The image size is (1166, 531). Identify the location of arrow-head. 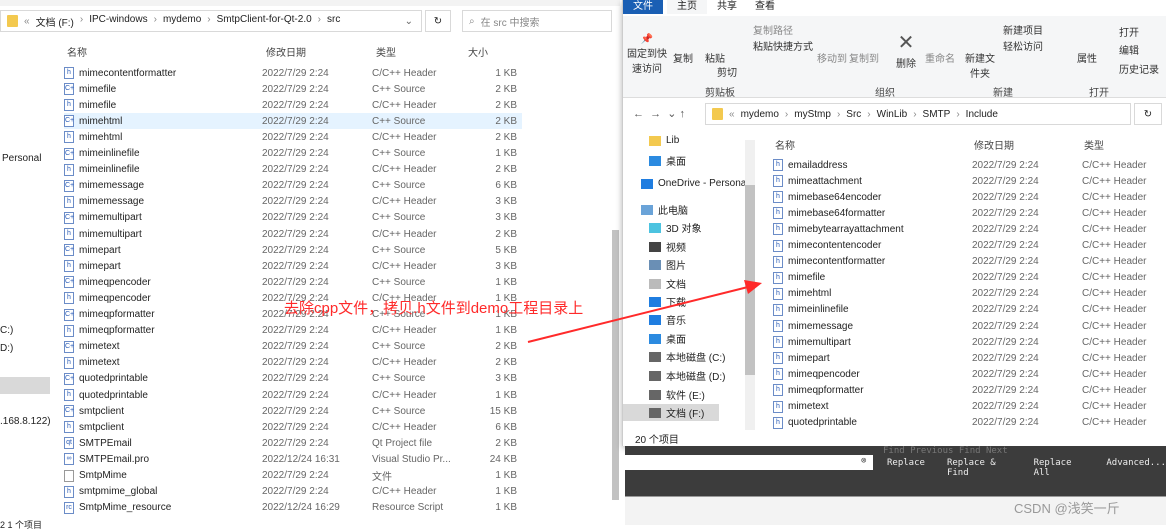
(753, 287).